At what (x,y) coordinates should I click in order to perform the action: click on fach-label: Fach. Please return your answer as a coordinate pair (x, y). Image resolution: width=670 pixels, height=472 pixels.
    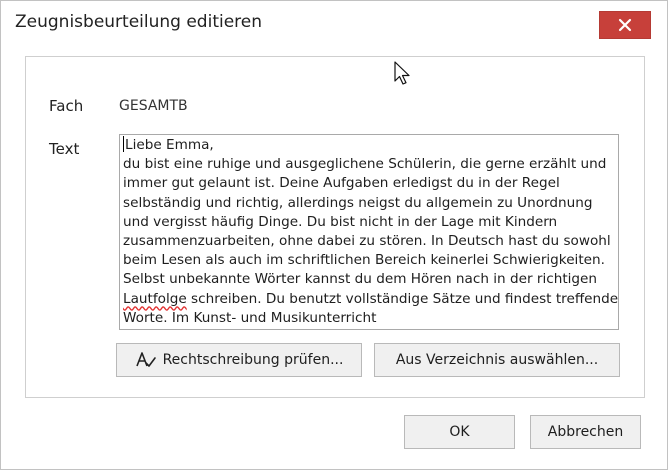
    Looking at the image, I should click on (66, 106).